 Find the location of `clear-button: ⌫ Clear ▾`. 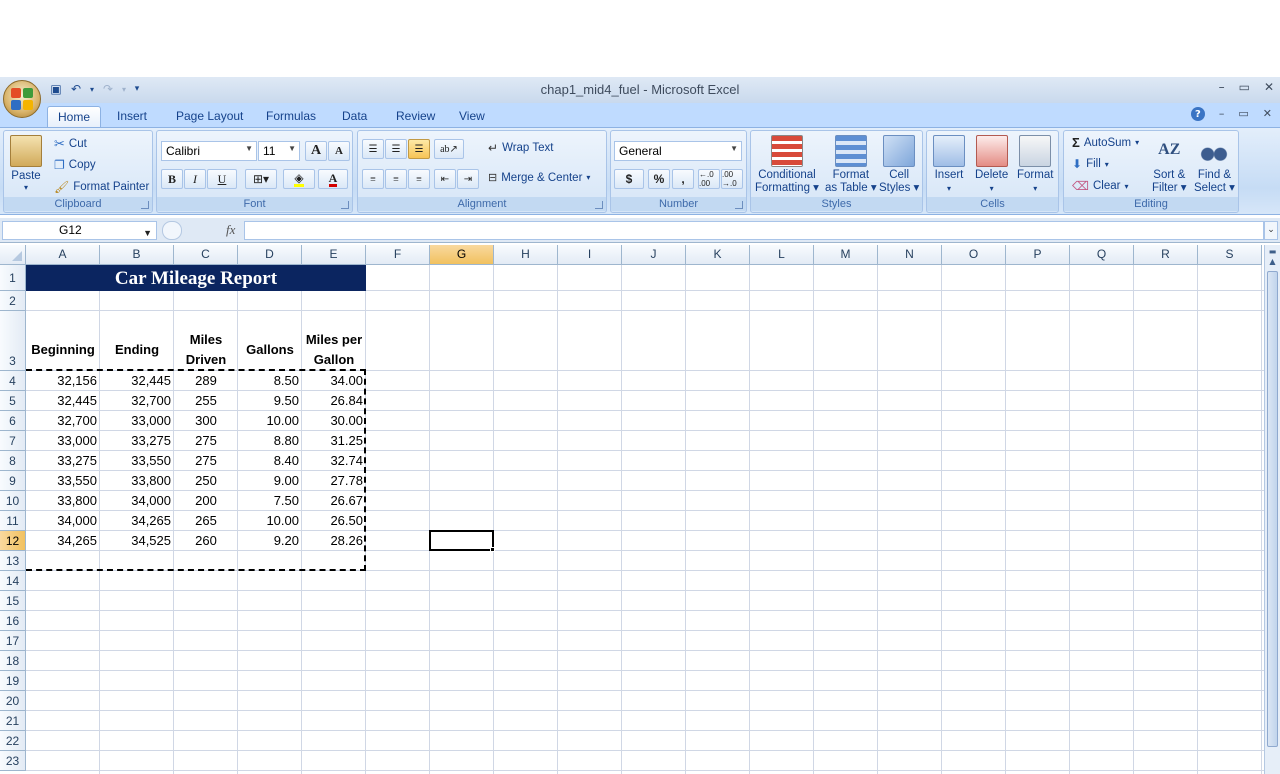

clear-button: ⌫ Clear ▾ is located at coordinates (1100, 186).